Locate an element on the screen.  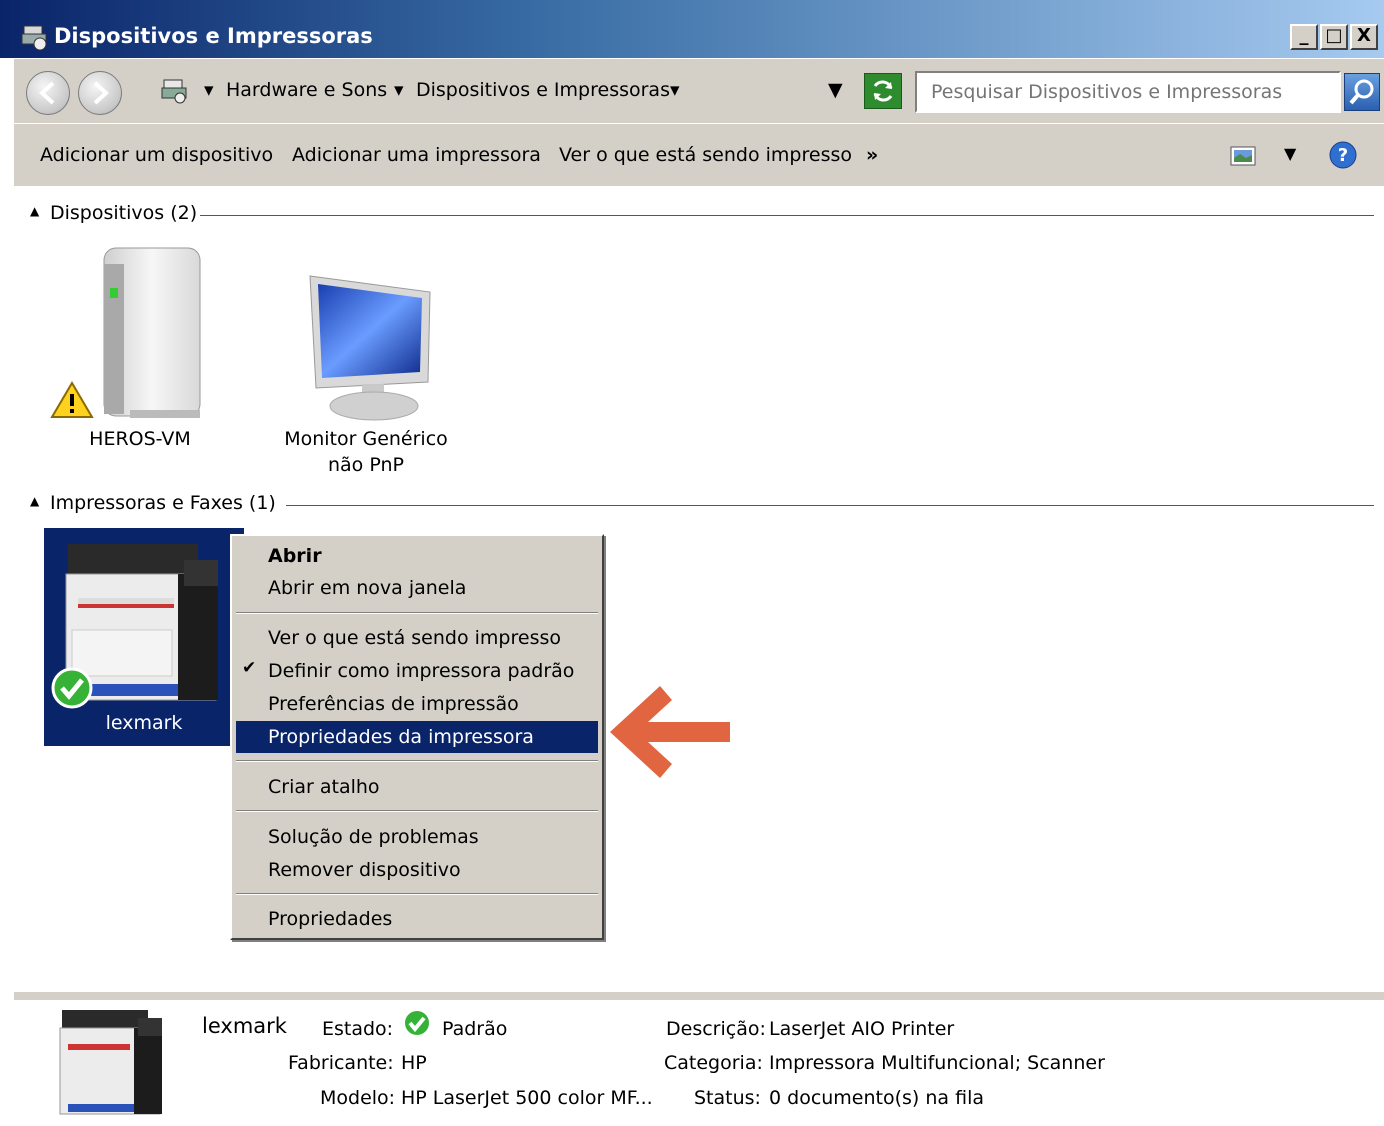
details-estado-label: Estado: is located at coordinates (358, 1029).